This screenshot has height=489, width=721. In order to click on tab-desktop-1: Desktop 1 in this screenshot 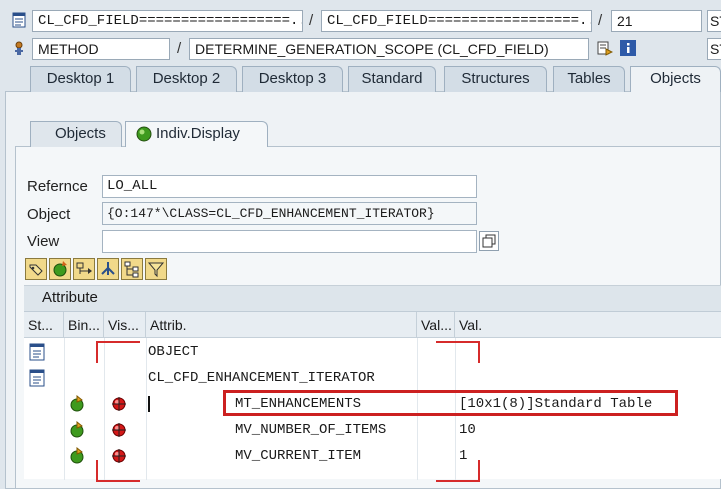, I will do `click(80, 79)`.